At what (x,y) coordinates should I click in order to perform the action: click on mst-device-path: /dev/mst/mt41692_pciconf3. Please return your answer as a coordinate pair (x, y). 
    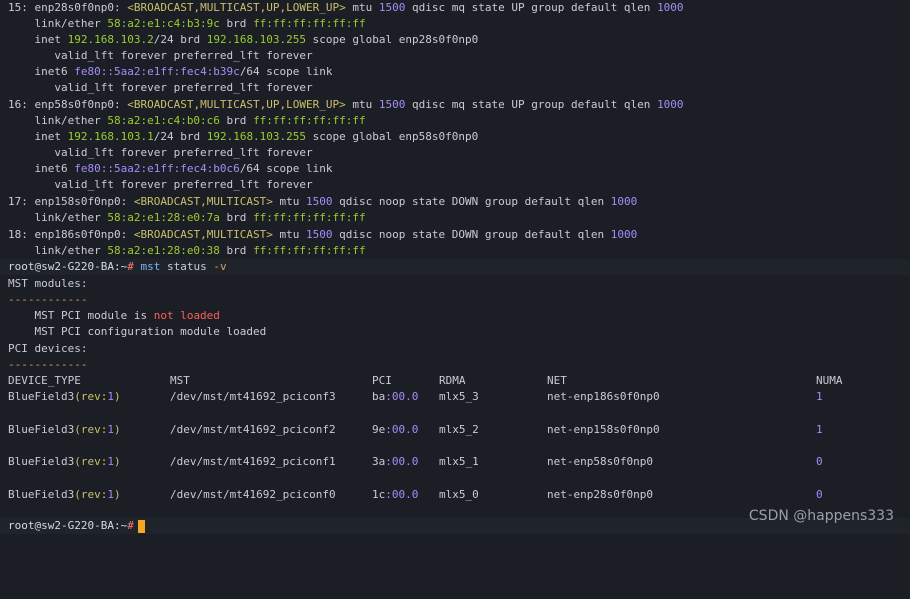
    Looking at the image, I should click on (253, 396).